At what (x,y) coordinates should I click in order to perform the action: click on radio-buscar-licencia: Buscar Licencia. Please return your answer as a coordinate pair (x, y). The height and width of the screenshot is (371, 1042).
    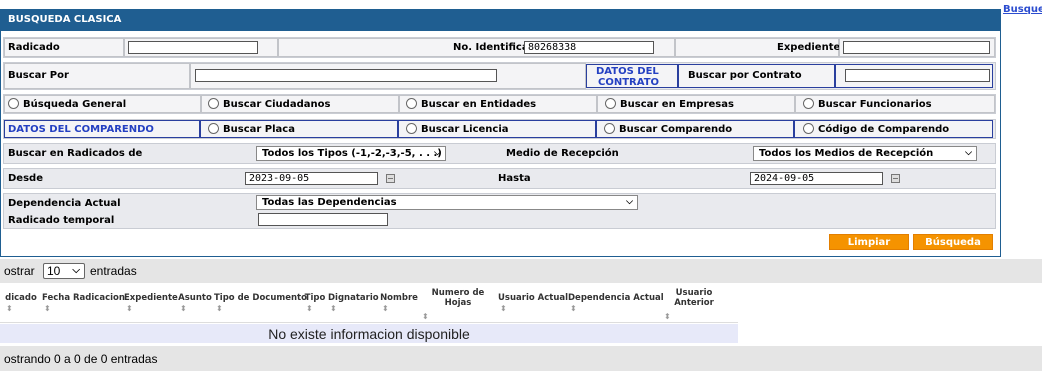
    Looking at the image, I should click on (457, 129).